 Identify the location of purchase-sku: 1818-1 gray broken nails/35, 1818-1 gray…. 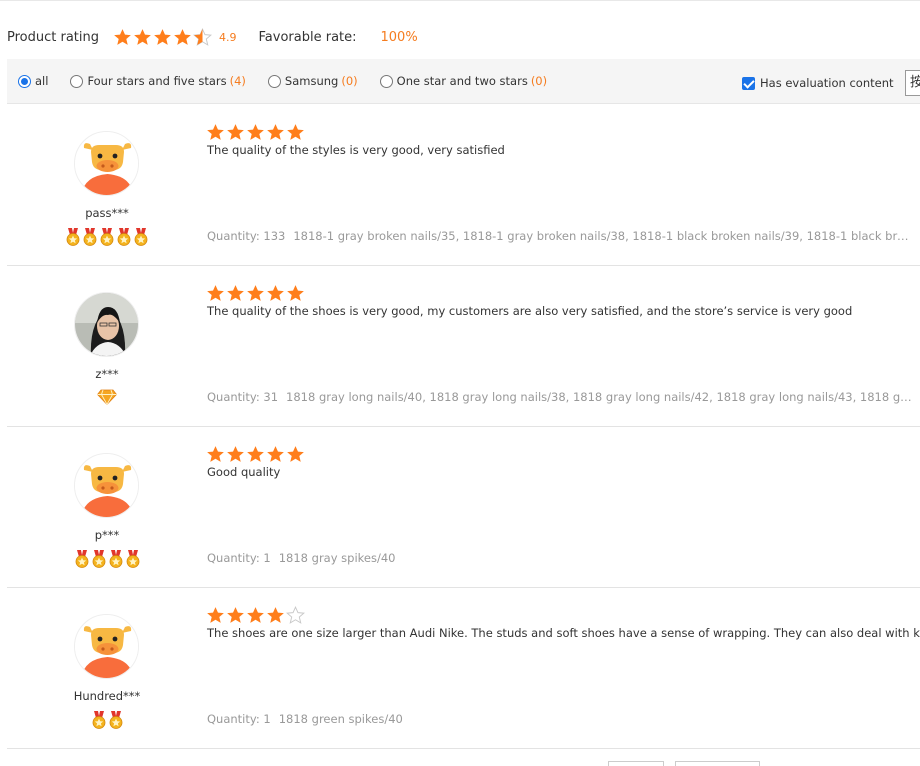
(602, 236).